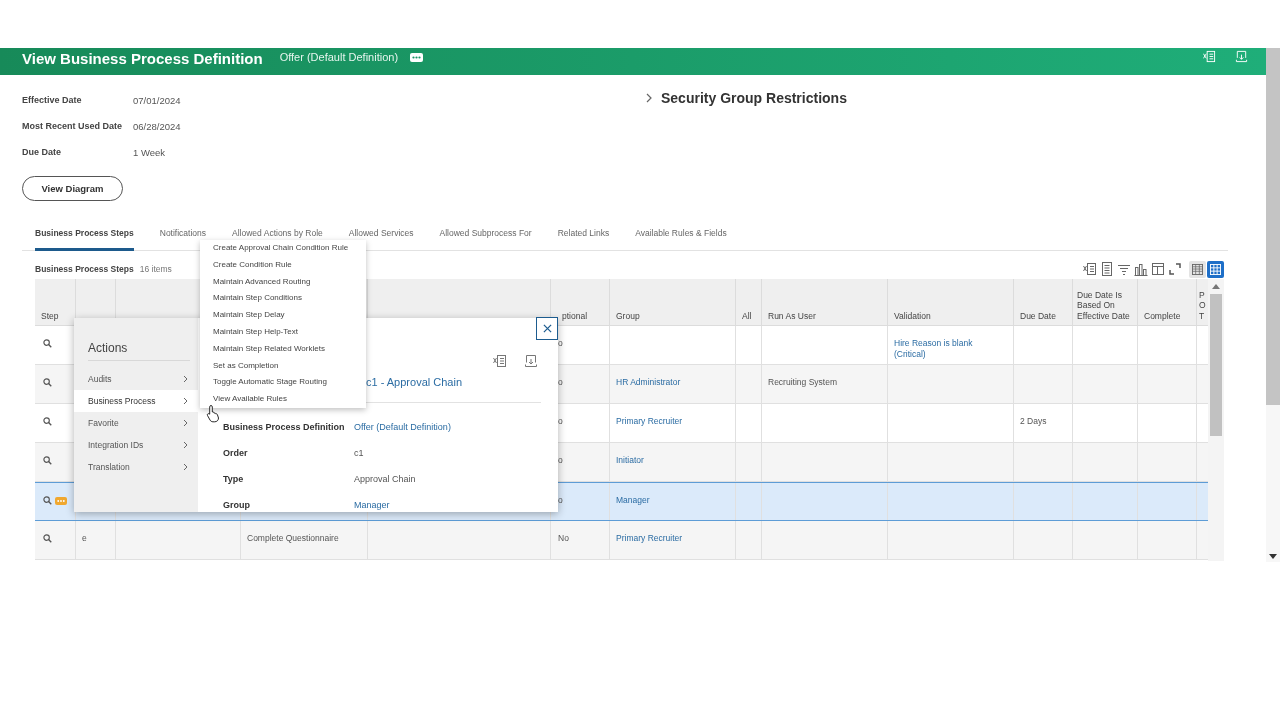  I want to click on close-button, so click(547, 328).